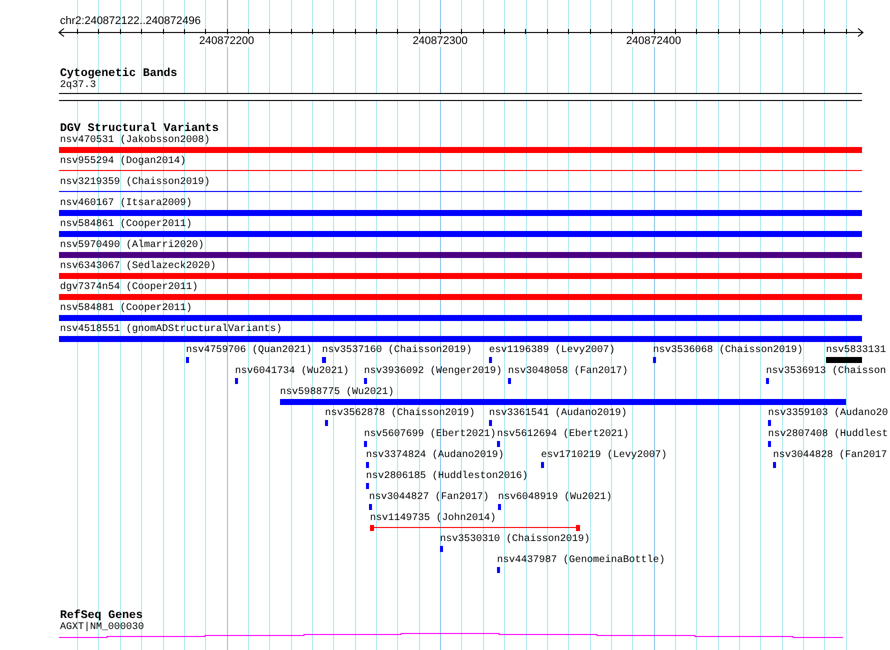  What do you see at coordinates (581, 560) in the screenshot?
I see `variant-label: nsv4437987 (GenomeinaBottle)` at bounding box center [581, 560].